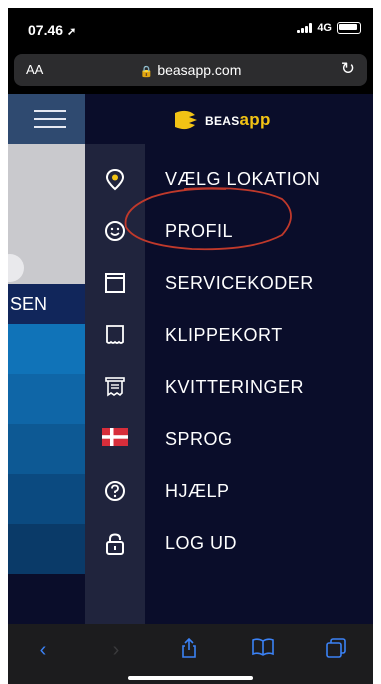  Describe the element at coordinates (71, 32) in the screenshot. I see `location-arrow-icon: ➚` at that location.